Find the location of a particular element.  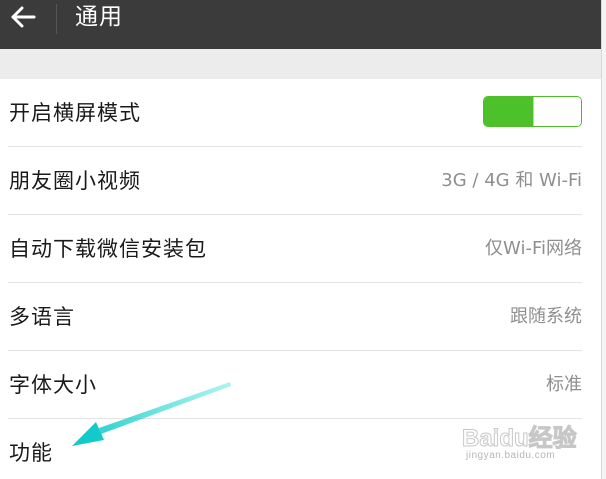

section-spacer is located at coordinates (300, 64).